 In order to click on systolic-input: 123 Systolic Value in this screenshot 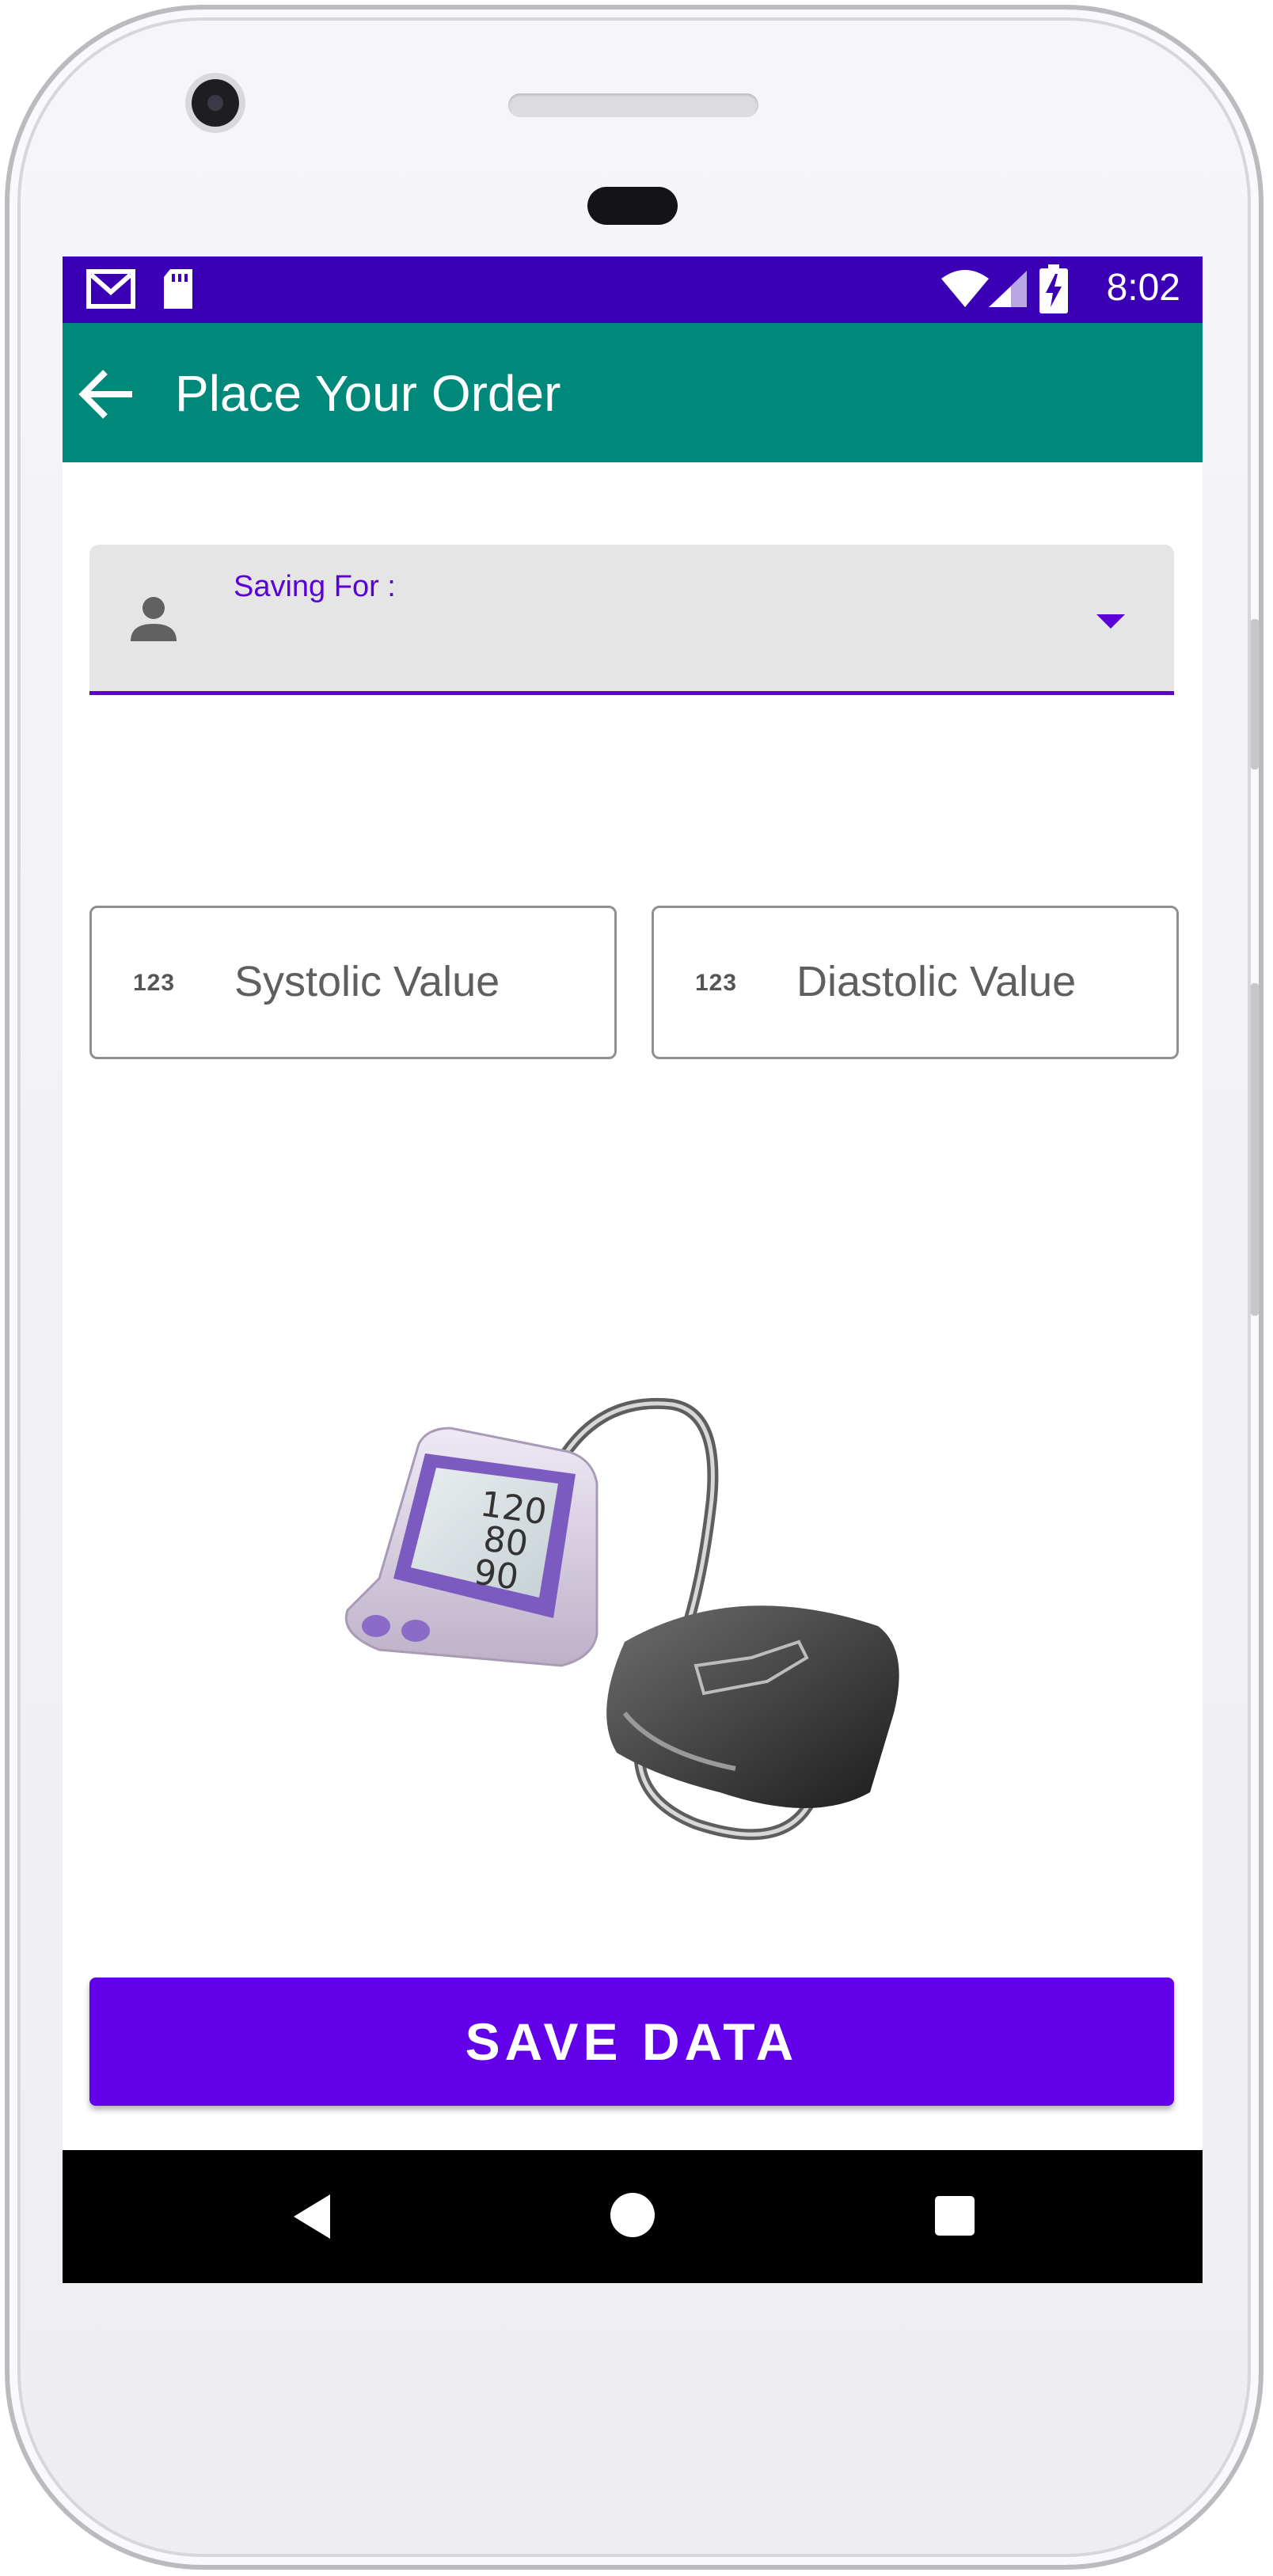, I will do `click(353, 983)`.